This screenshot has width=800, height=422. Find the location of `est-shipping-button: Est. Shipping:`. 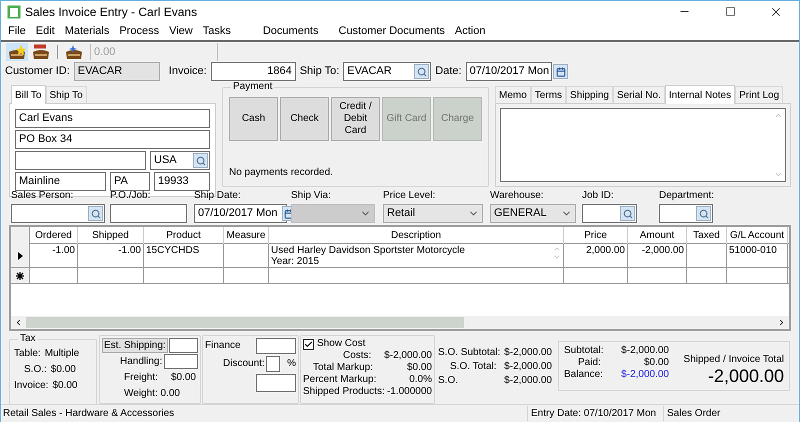

est-shipping-button: Est. Shipping: is located at coordinates (135, 345).